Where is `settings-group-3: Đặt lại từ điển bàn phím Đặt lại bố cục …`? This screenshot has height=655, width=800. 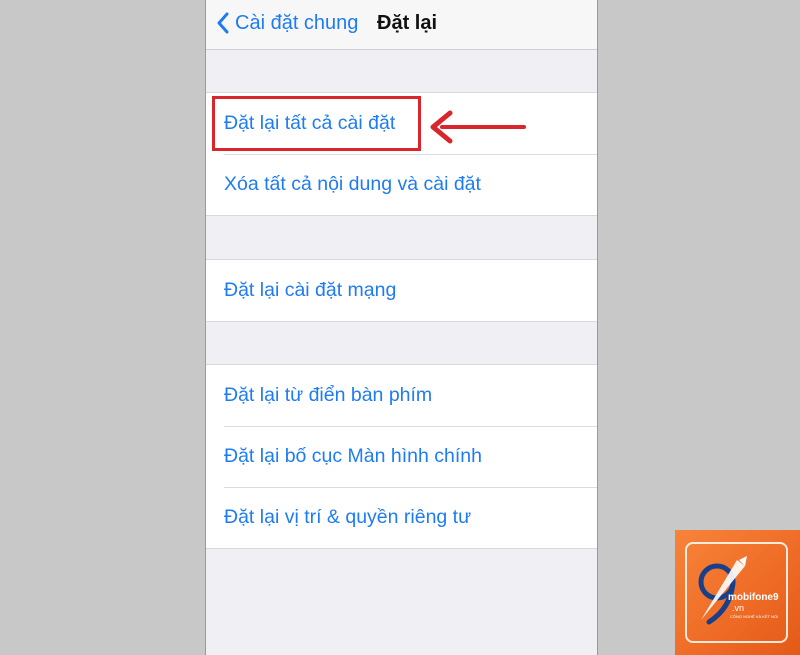 settings-group-3: Đặt lại từ điển bàn phím Đặt lại bố cục … is located at coordinates (401, 456).